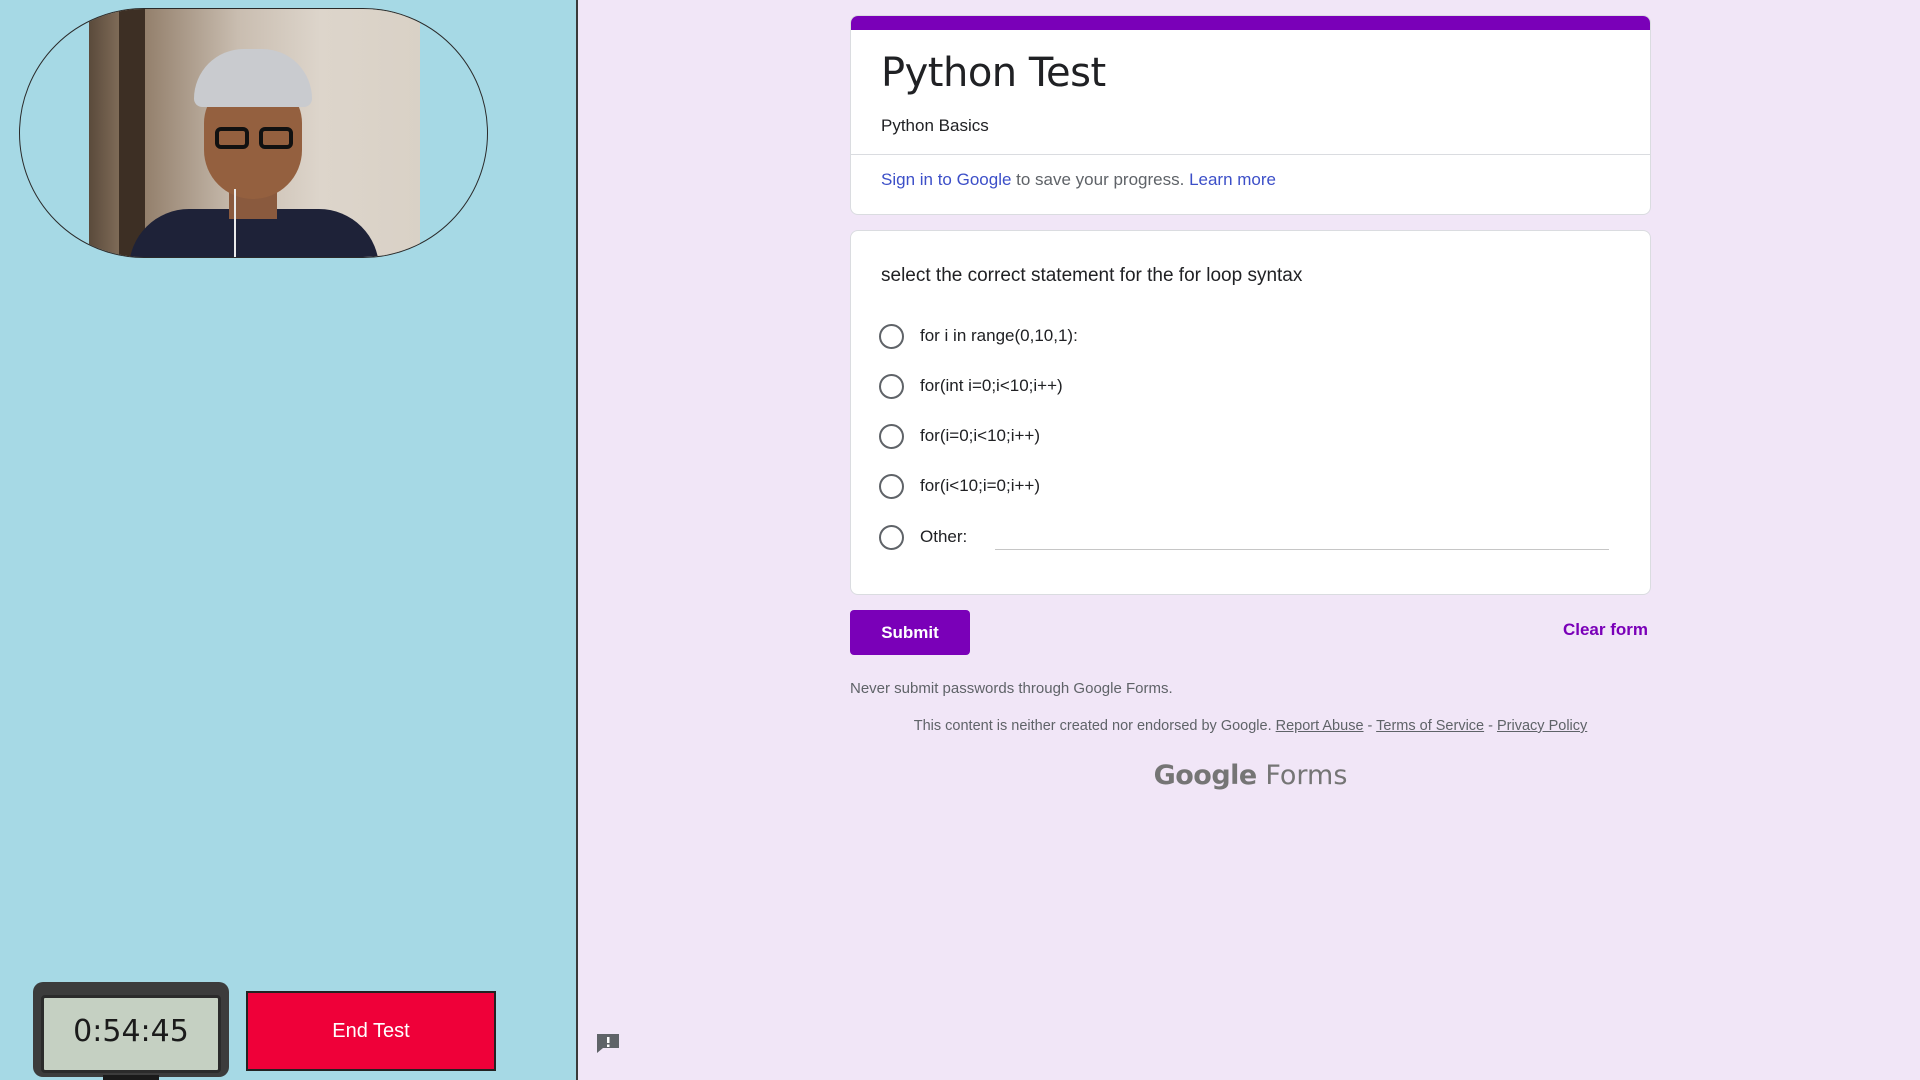  Describe the element at coordinates (1250, 154) in the screenshot. I see `header-divider` at that location.